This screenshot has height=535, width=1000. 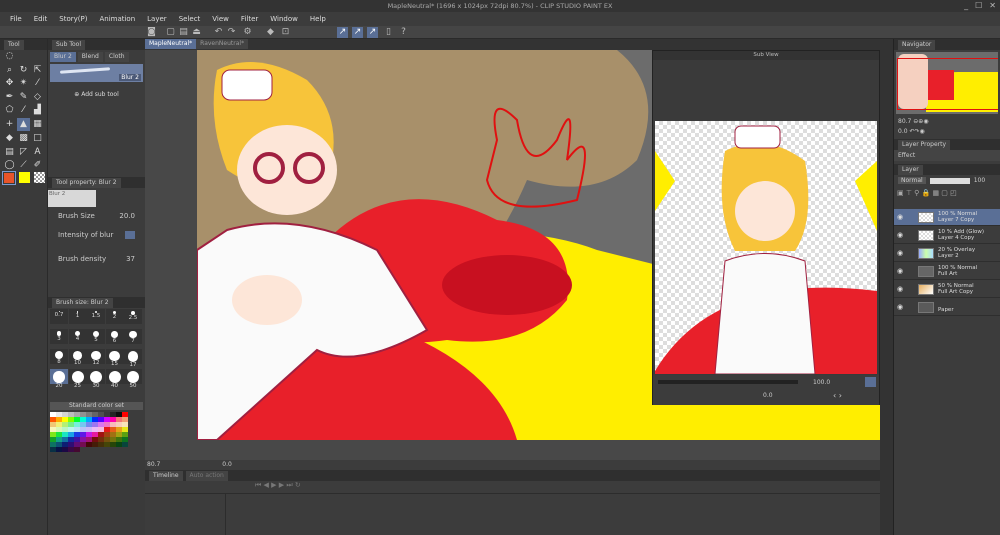 I want to click on tab-navigator: Navigator, so click(x=917, y=44).